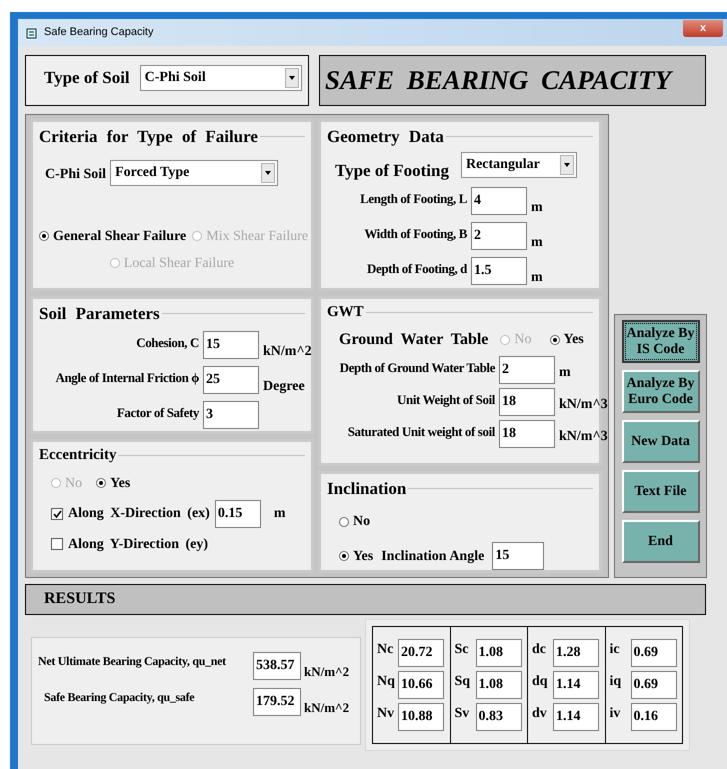  What do you see at coordinates (415, 234) in the screenshot?
I see `field-label: Width of Footing, B` at bounding box center [415, 234].